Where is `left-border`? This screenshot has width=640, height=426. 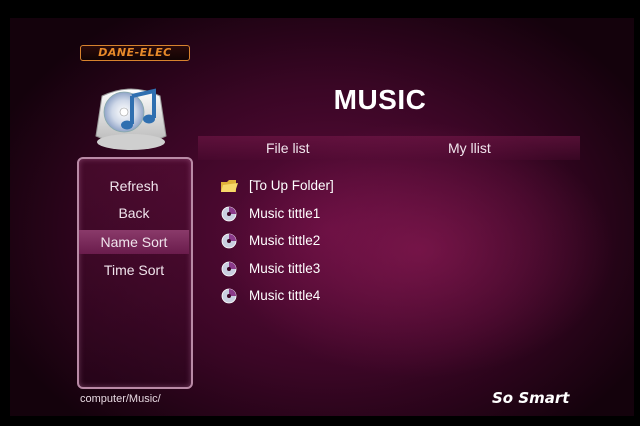 left-border is located at coordinates (5, 213).